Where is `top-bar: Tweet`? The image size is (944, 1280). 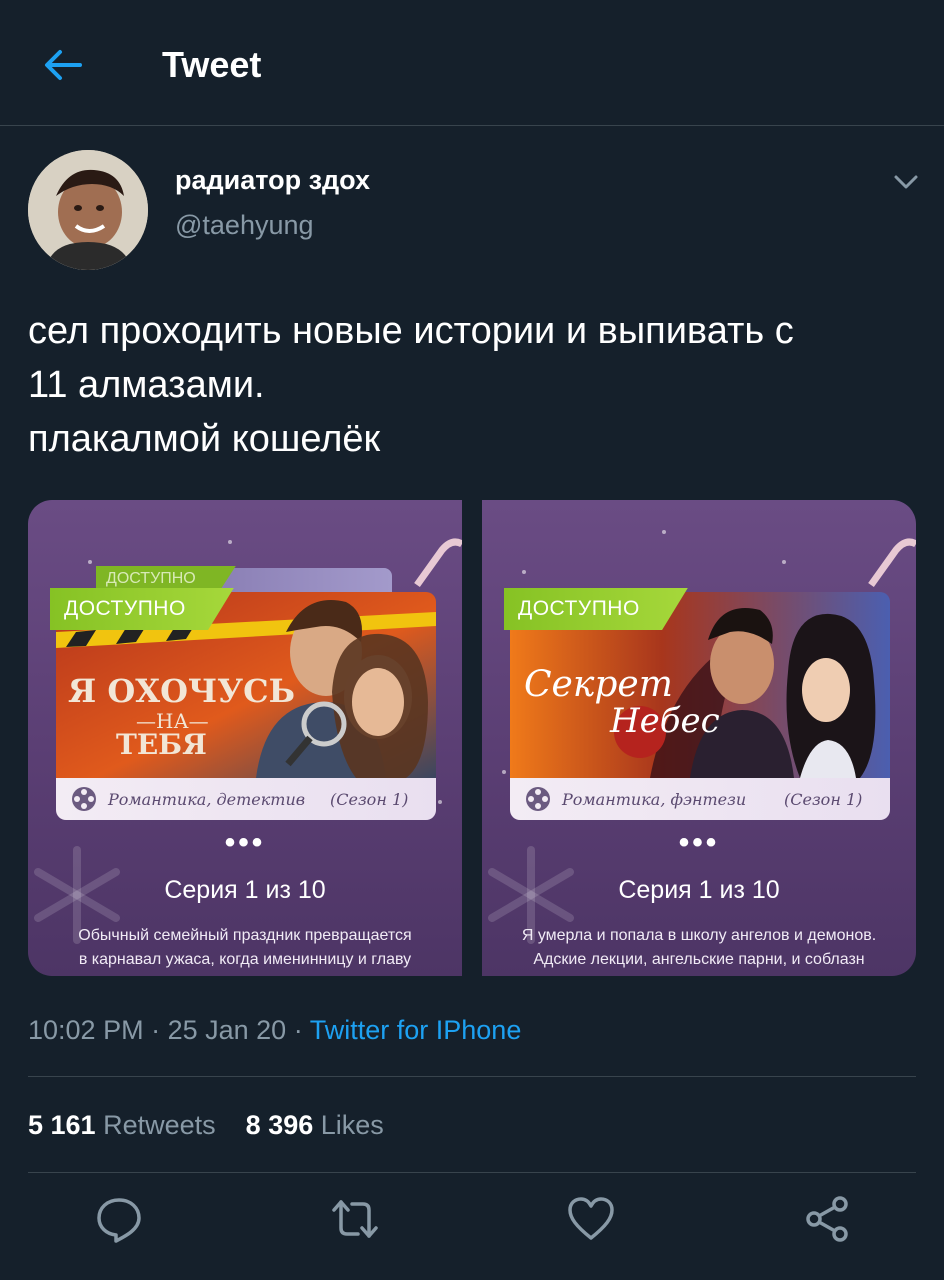 top-bar: Tweet is located at coordinates (472, 63).